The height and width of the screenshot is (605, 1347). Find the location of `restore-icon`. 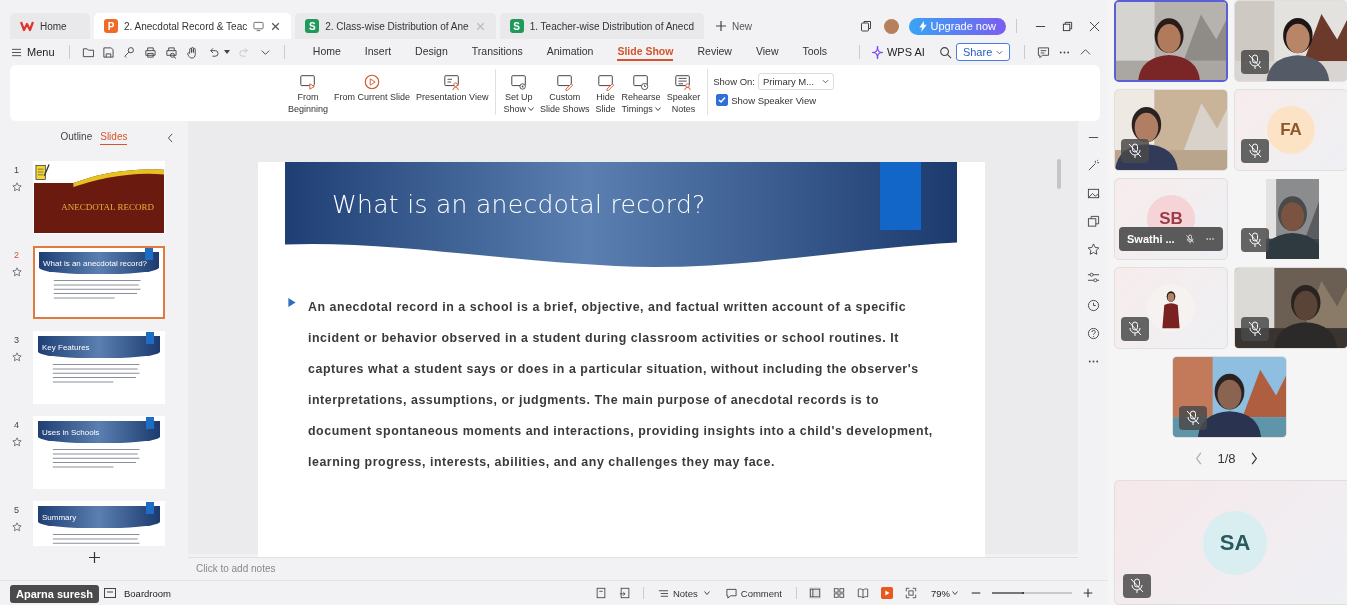

restore-icon is located at coordinates (1067, 26).